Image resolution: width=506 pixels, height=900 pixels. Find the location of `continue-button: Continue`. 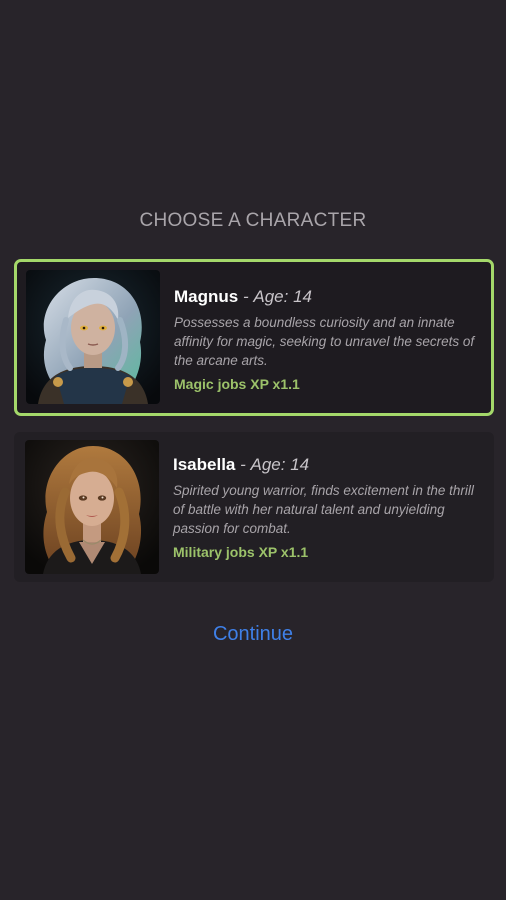

continue-button: Continue is located at coordinates (253, 634).